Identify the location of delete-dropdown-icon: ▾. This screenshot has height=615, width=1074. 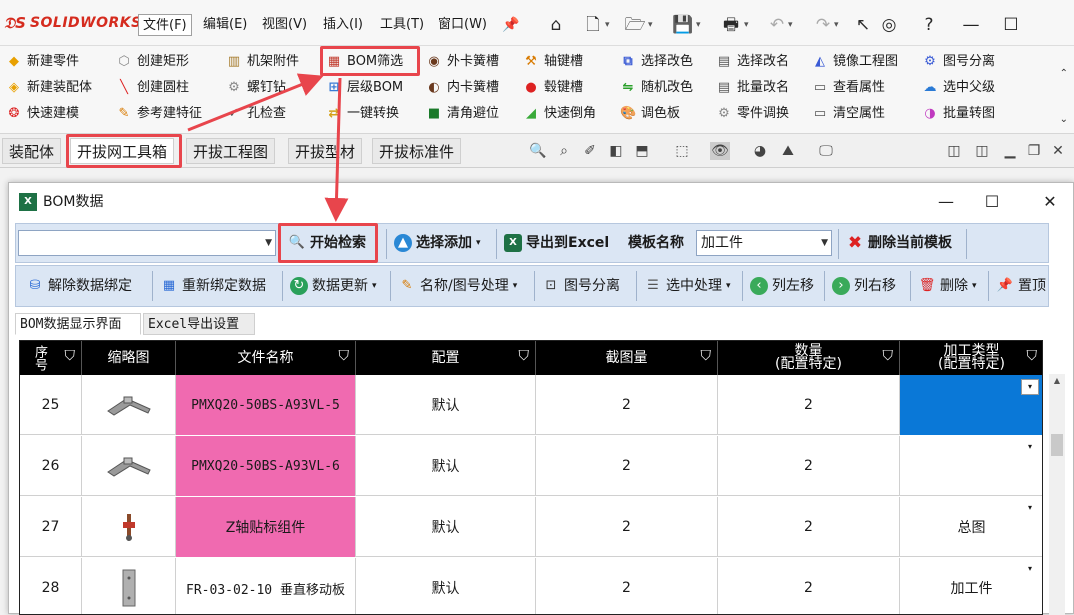
(974, 286).